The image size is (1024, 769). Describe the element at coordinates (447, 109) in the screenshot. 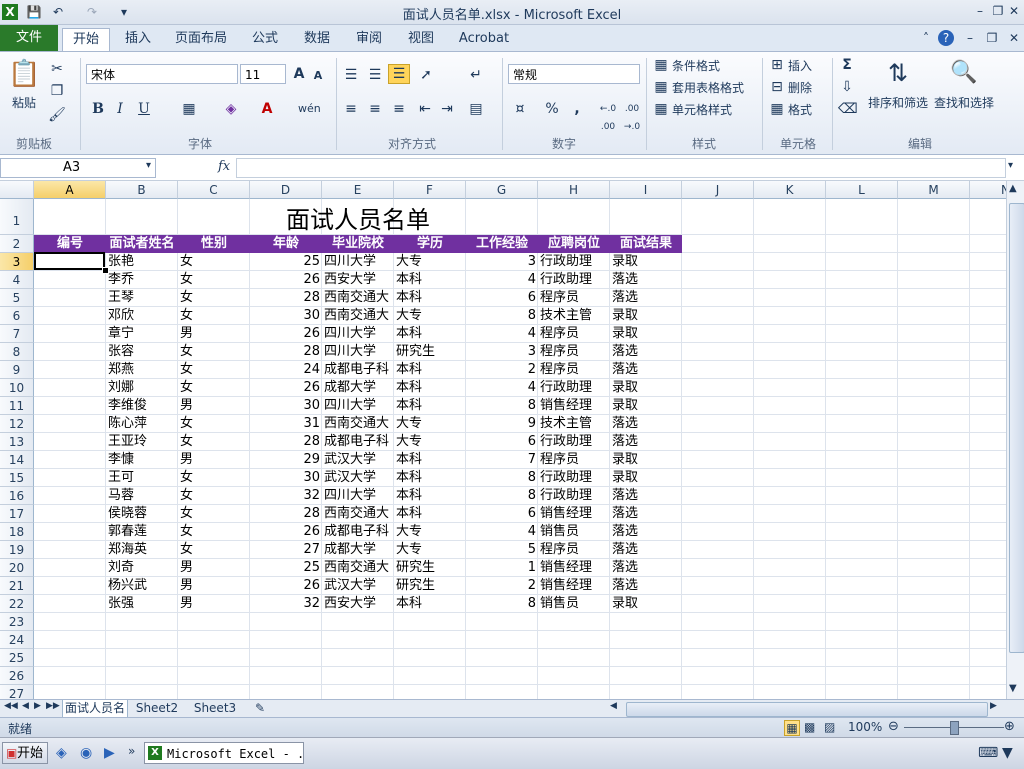

I see `increase-indent-icon: ⇥` at that location.